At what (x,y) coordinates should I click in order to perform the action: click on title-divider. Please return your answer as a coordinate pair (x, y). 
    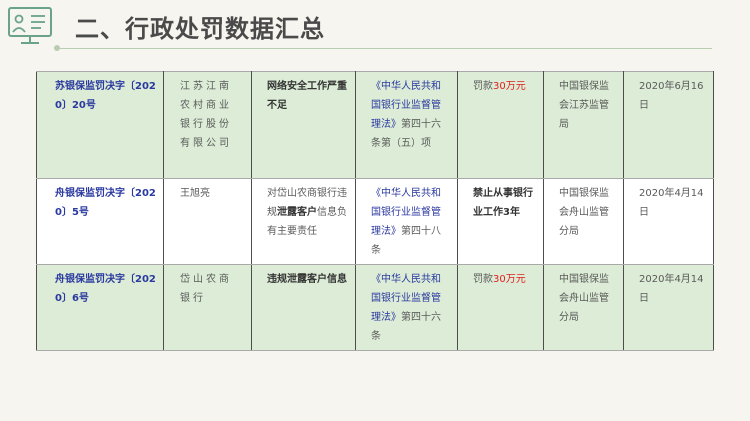
    Looking at the image, I should click on (386, 48).